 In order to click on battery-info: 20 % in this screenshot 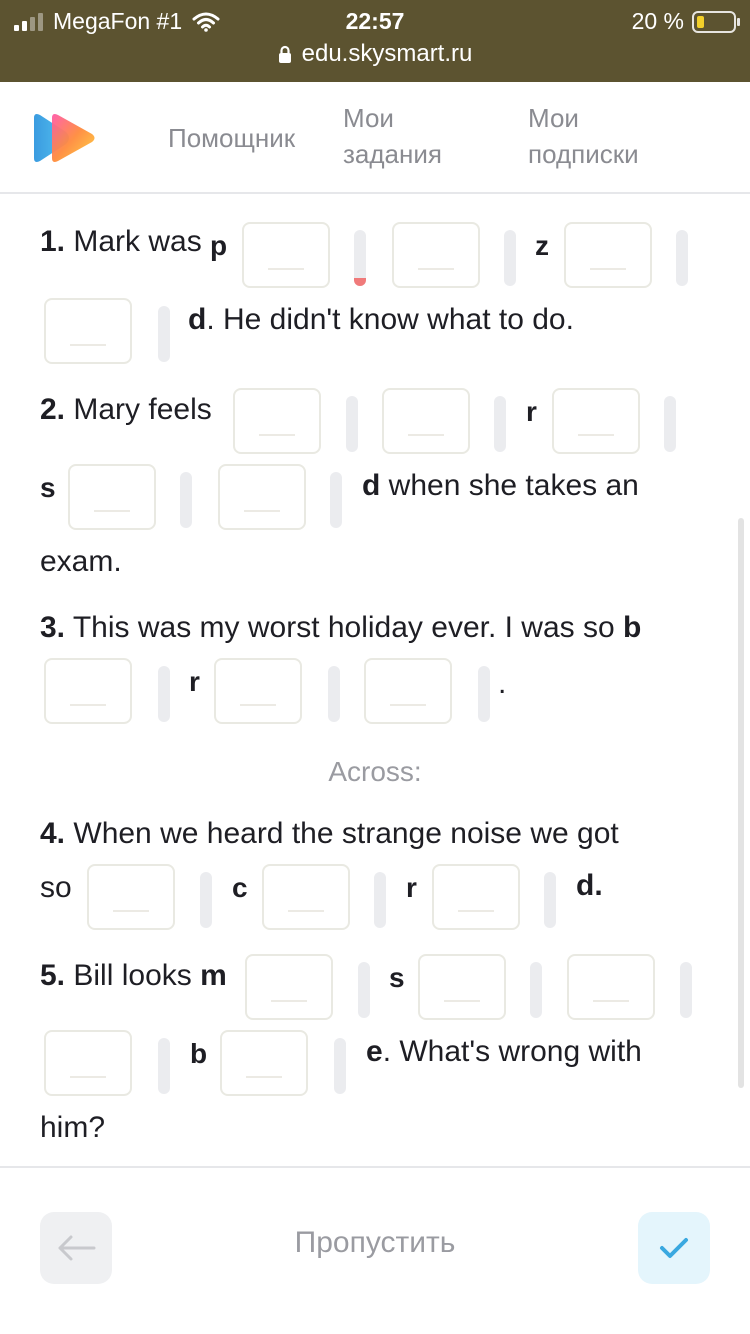, I will do `click(685, 21)`.